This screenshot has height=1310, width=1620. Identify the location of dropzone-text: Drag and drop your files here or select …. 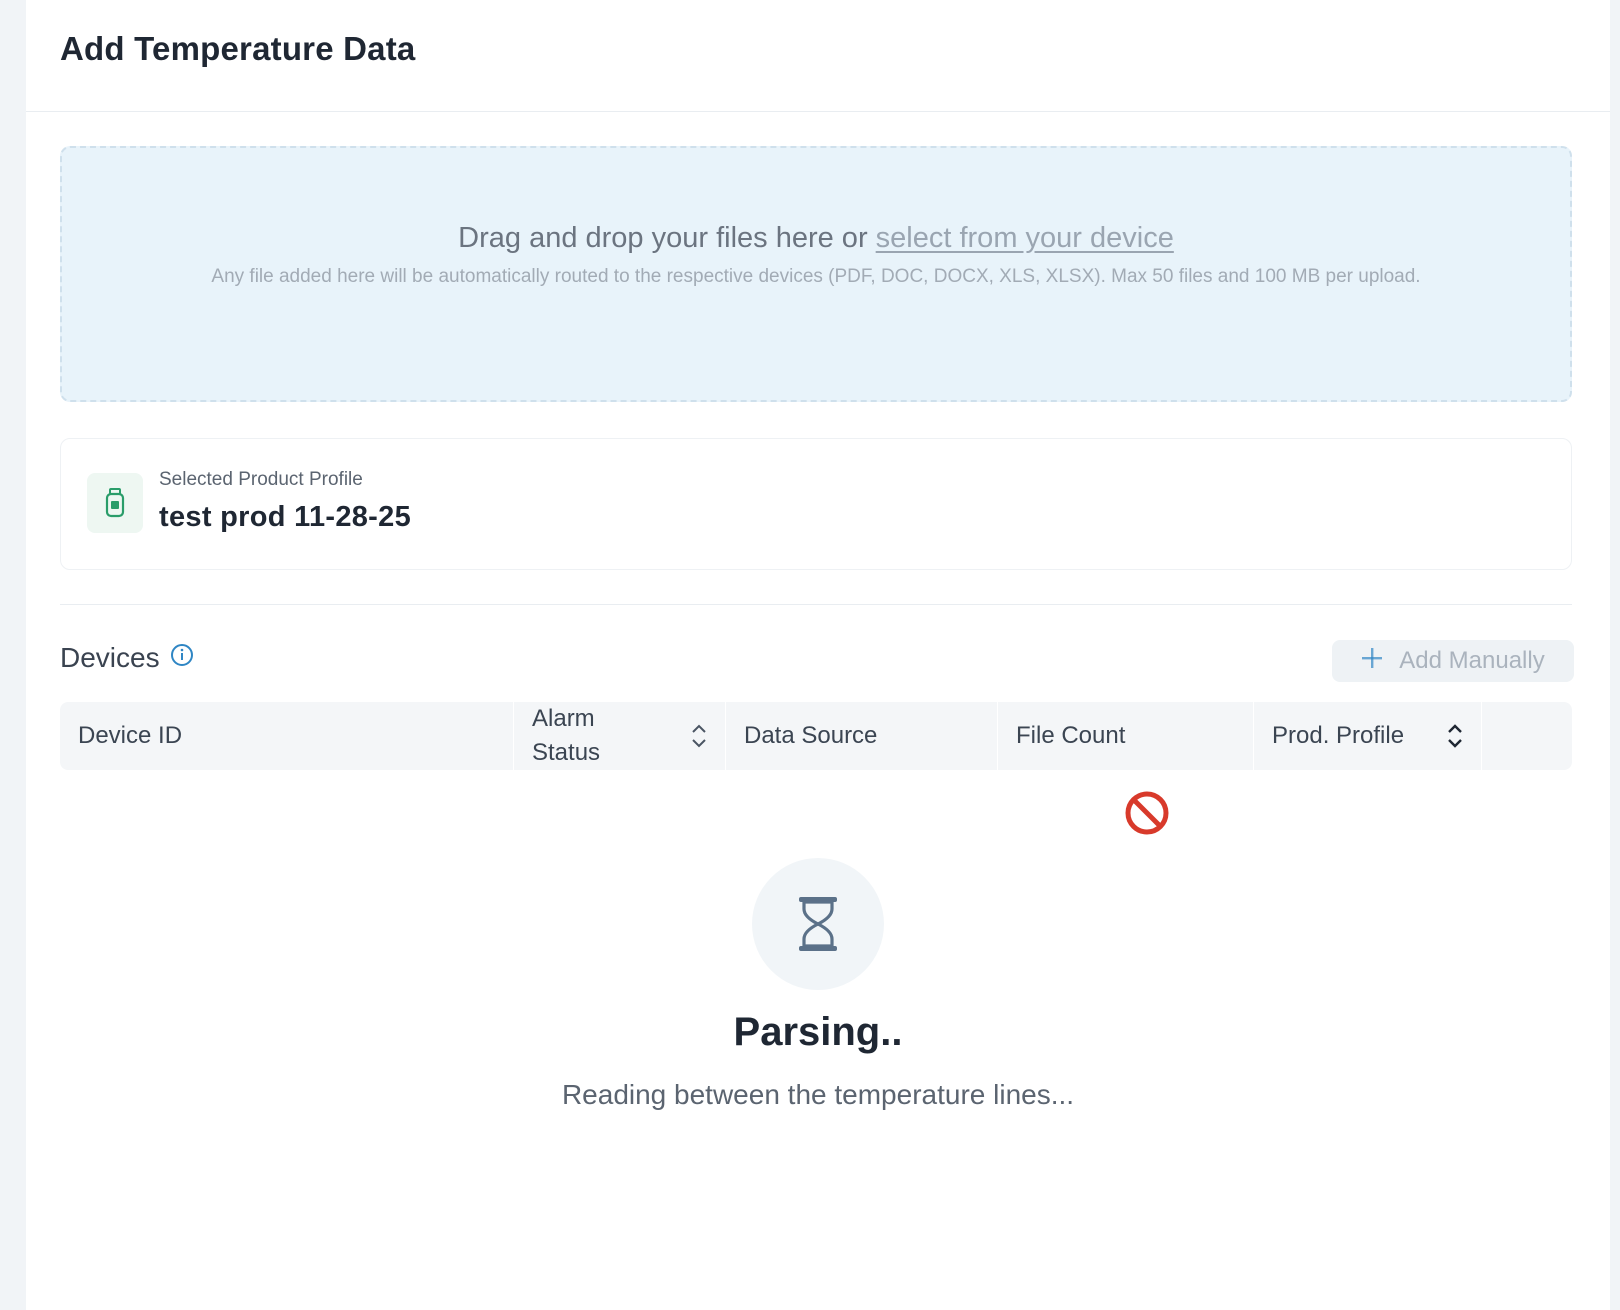
(816, 238).